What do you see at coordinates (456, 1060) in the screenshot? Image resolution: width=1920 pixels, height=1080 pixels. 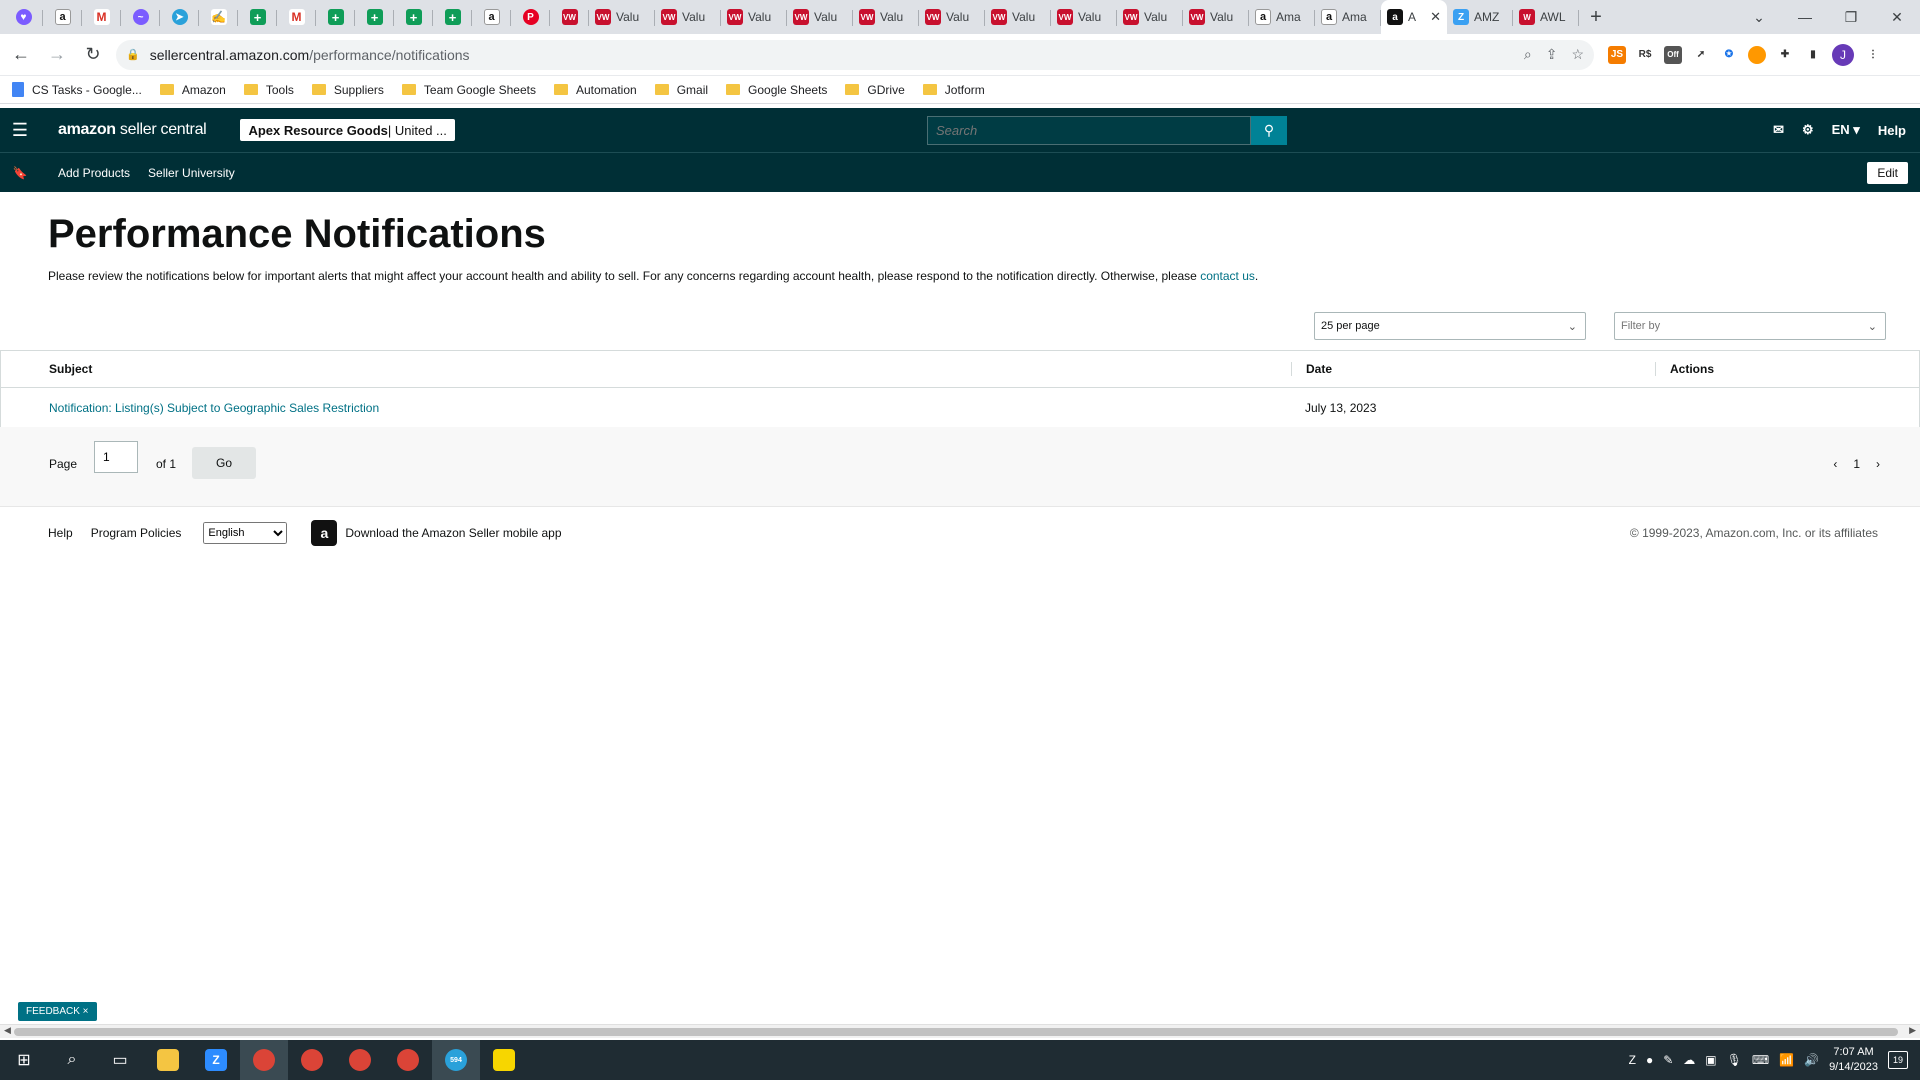 I see `telegram-taskbar-icon: 594` at bounding box center [456, 1060].